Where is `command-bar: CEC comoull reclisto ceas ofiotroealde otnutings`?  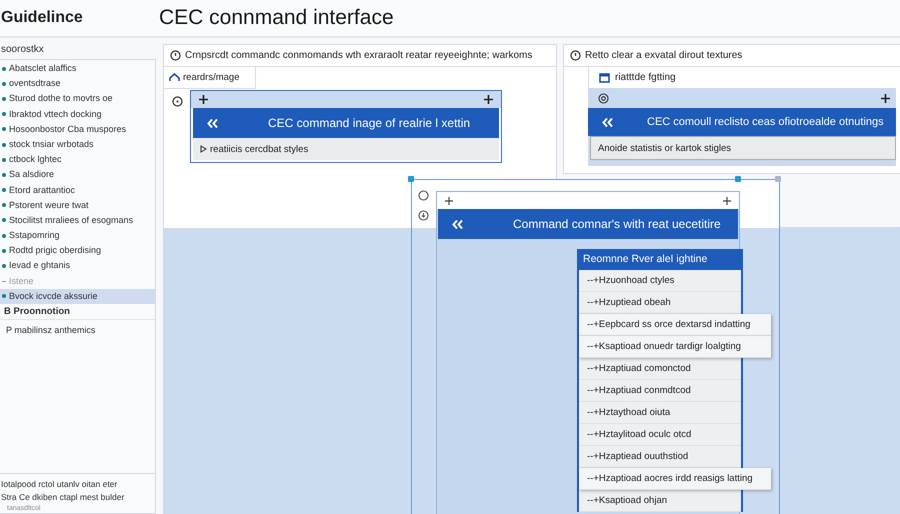 command-bar: CEC comoull reclisto ceas ofiotroealde otnutings is located at coordinates (742, 122).